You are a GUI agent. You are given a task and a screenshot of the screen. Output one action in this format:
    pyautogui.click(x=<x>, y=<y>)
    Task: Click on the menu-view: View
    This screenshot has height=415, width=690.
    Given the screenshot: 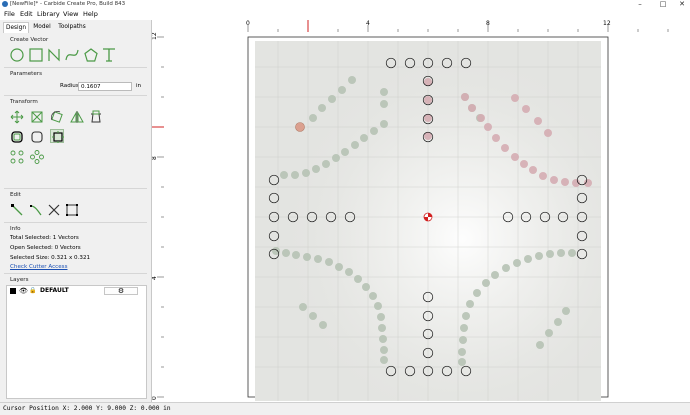 What is the action you would take?
    pyautogui.click(x=70, y=14)
    